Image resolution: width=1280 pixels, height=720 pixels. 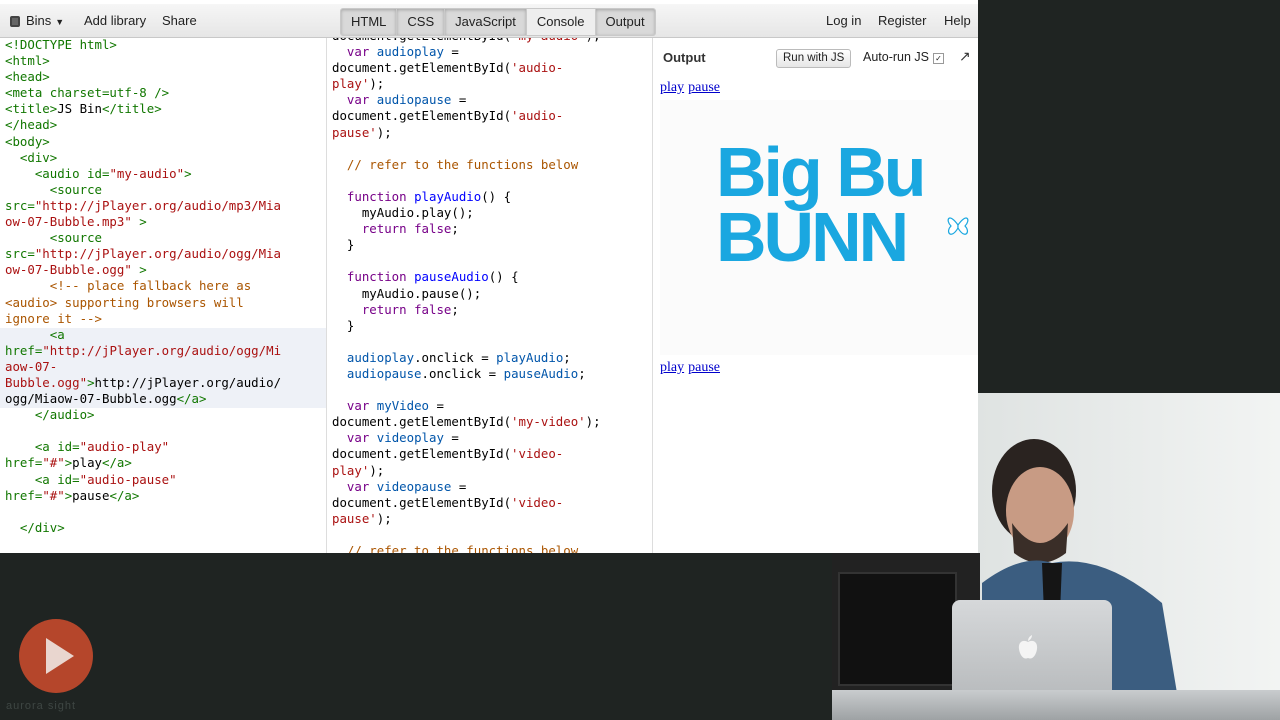 I want to click on video-controls: play pause, so click(x=692, y=368).